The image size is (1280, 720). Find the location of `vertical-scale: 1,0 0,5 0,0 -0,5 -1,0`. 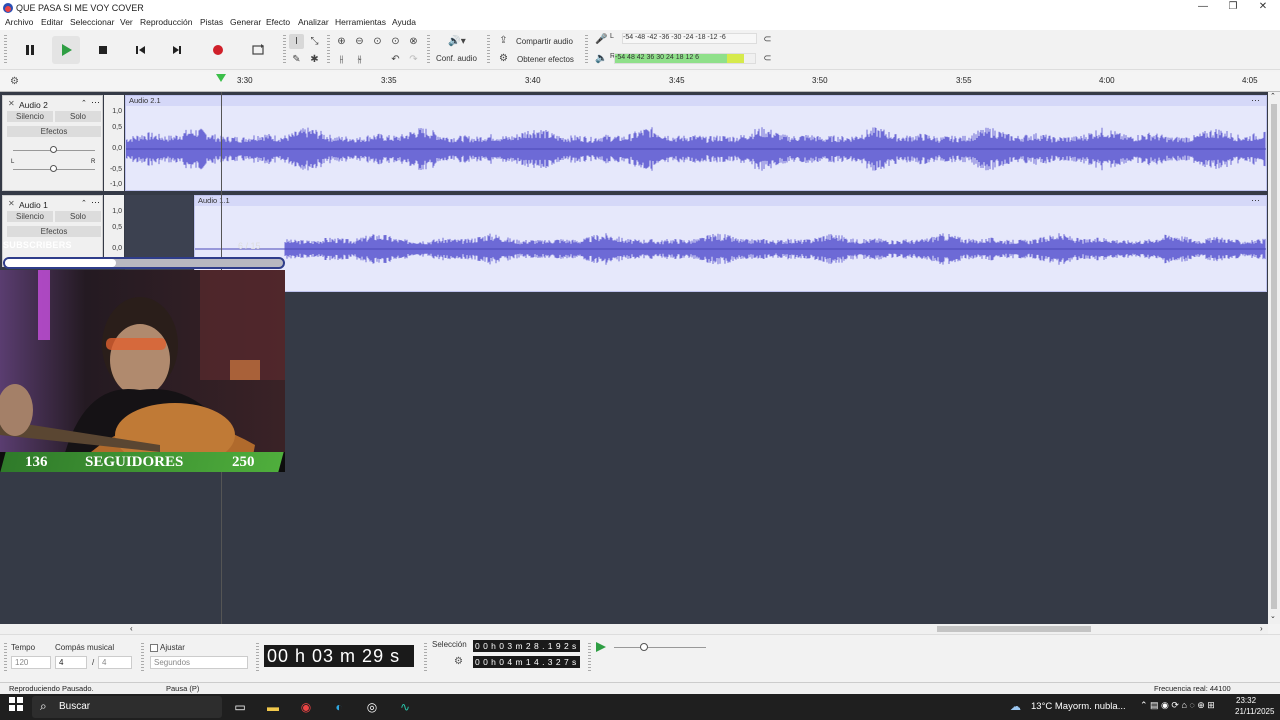

vertical-scale: 1,0 0,5 0,0 -0,5 -1,0 is located at coordinates (114, 143).